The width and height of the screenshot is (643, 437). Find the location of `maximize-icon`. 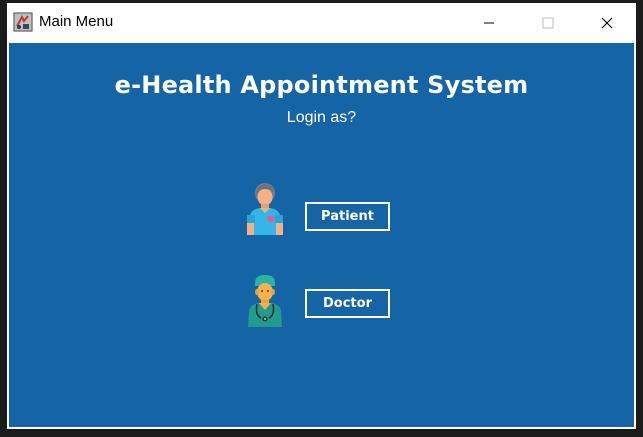

maximize-icon is located at coordinates (548, 23).